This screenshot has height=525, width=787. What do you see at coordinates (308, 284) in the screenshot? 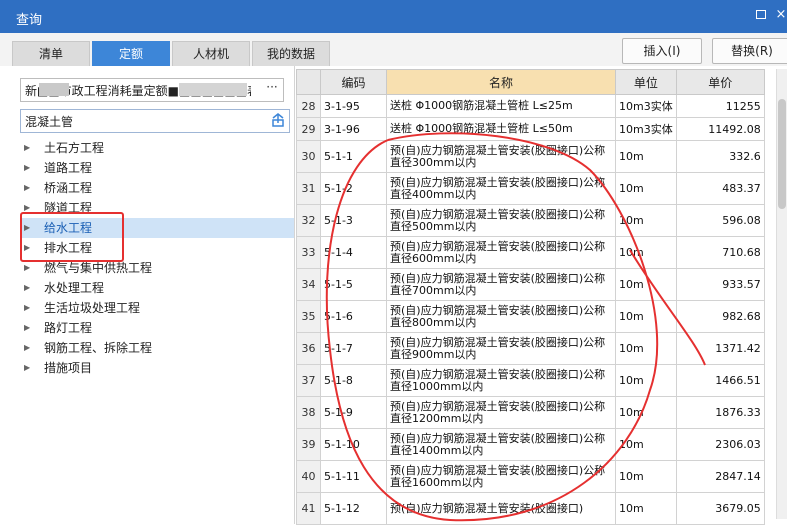
I see `row-number: 34` at bounding box center [308, 284].